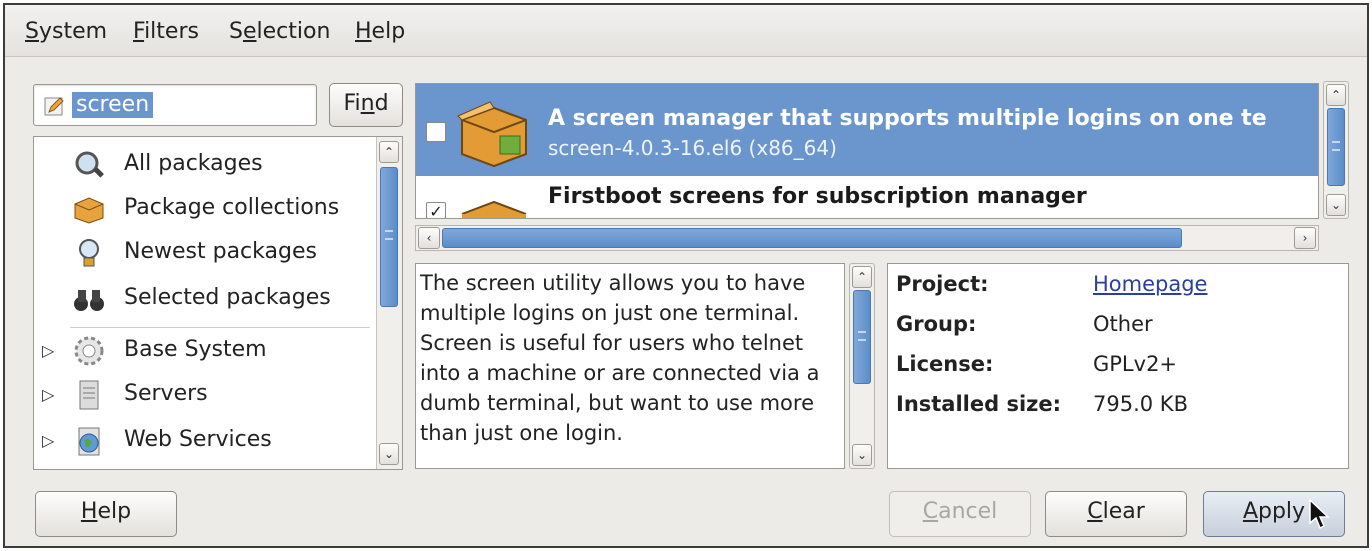 The width and height of the screenshot is (1372, 551). I want to click on installed-size-value: 795.0 KB, so click(1140, 404).